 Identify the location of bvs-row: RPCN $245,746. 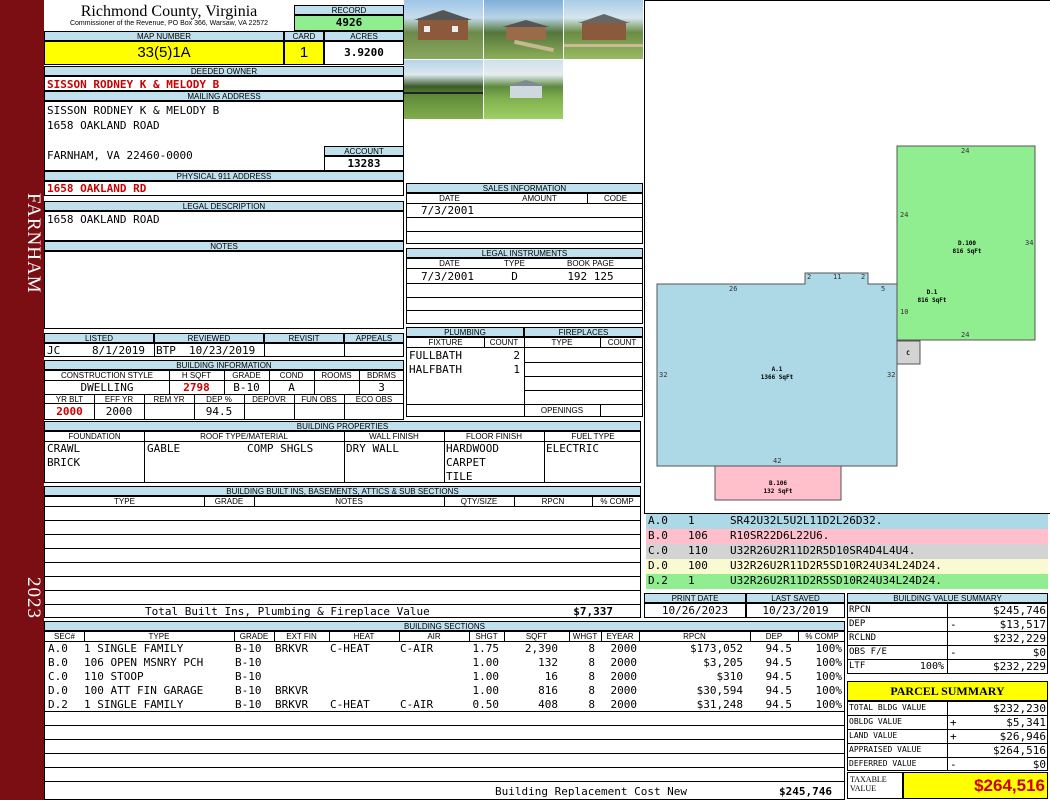
(947, 611).